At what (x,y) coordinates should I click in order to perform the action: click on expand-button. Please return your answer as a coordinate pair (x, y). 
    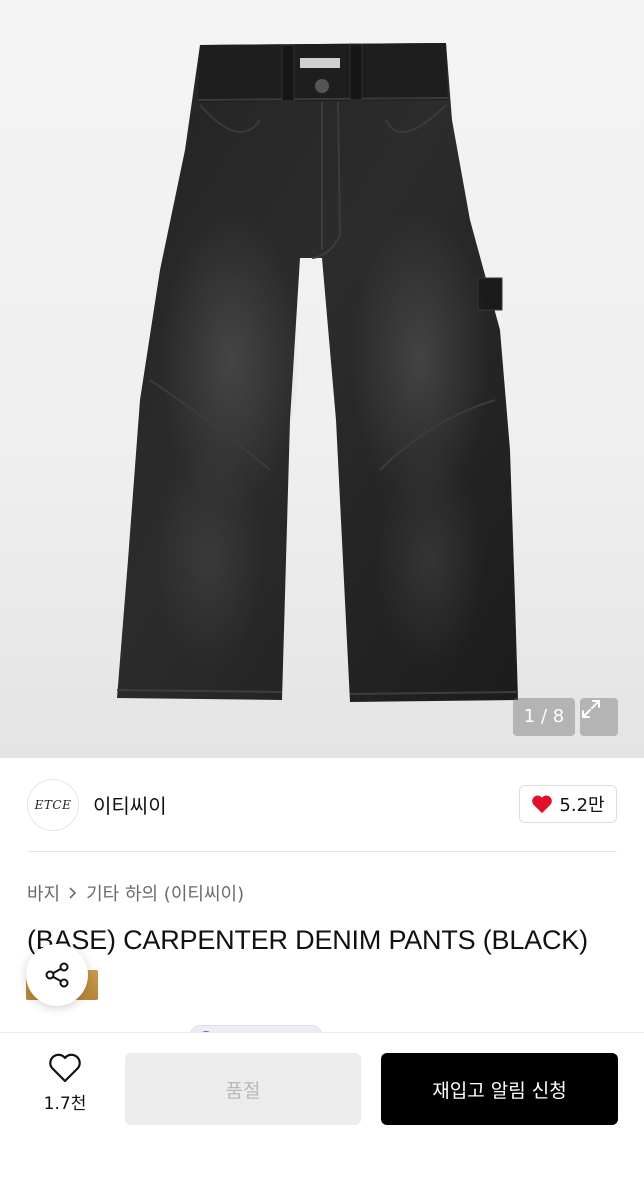
    Looking at the image, I should click on (599, 717).